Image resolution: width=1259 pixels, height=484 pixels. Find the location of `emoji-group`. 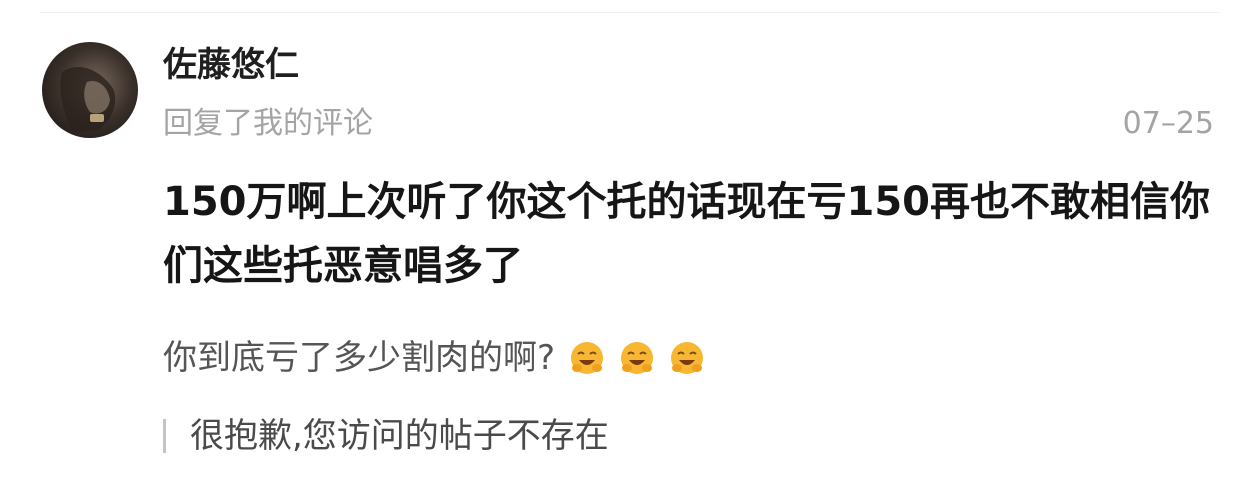

emoji-group is located at coordinates (644, 358).